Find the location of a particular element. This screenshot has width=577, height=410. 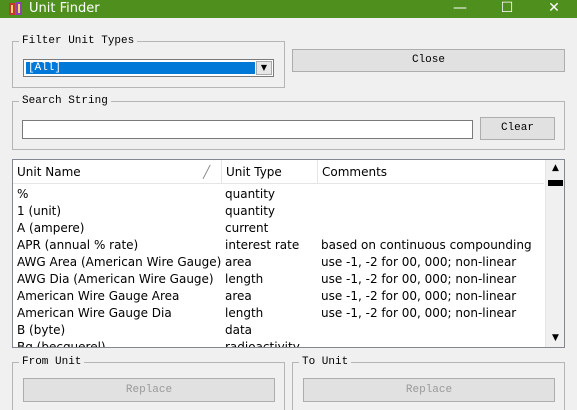

cell-unit-type: data is located at coordinates (239, 330).